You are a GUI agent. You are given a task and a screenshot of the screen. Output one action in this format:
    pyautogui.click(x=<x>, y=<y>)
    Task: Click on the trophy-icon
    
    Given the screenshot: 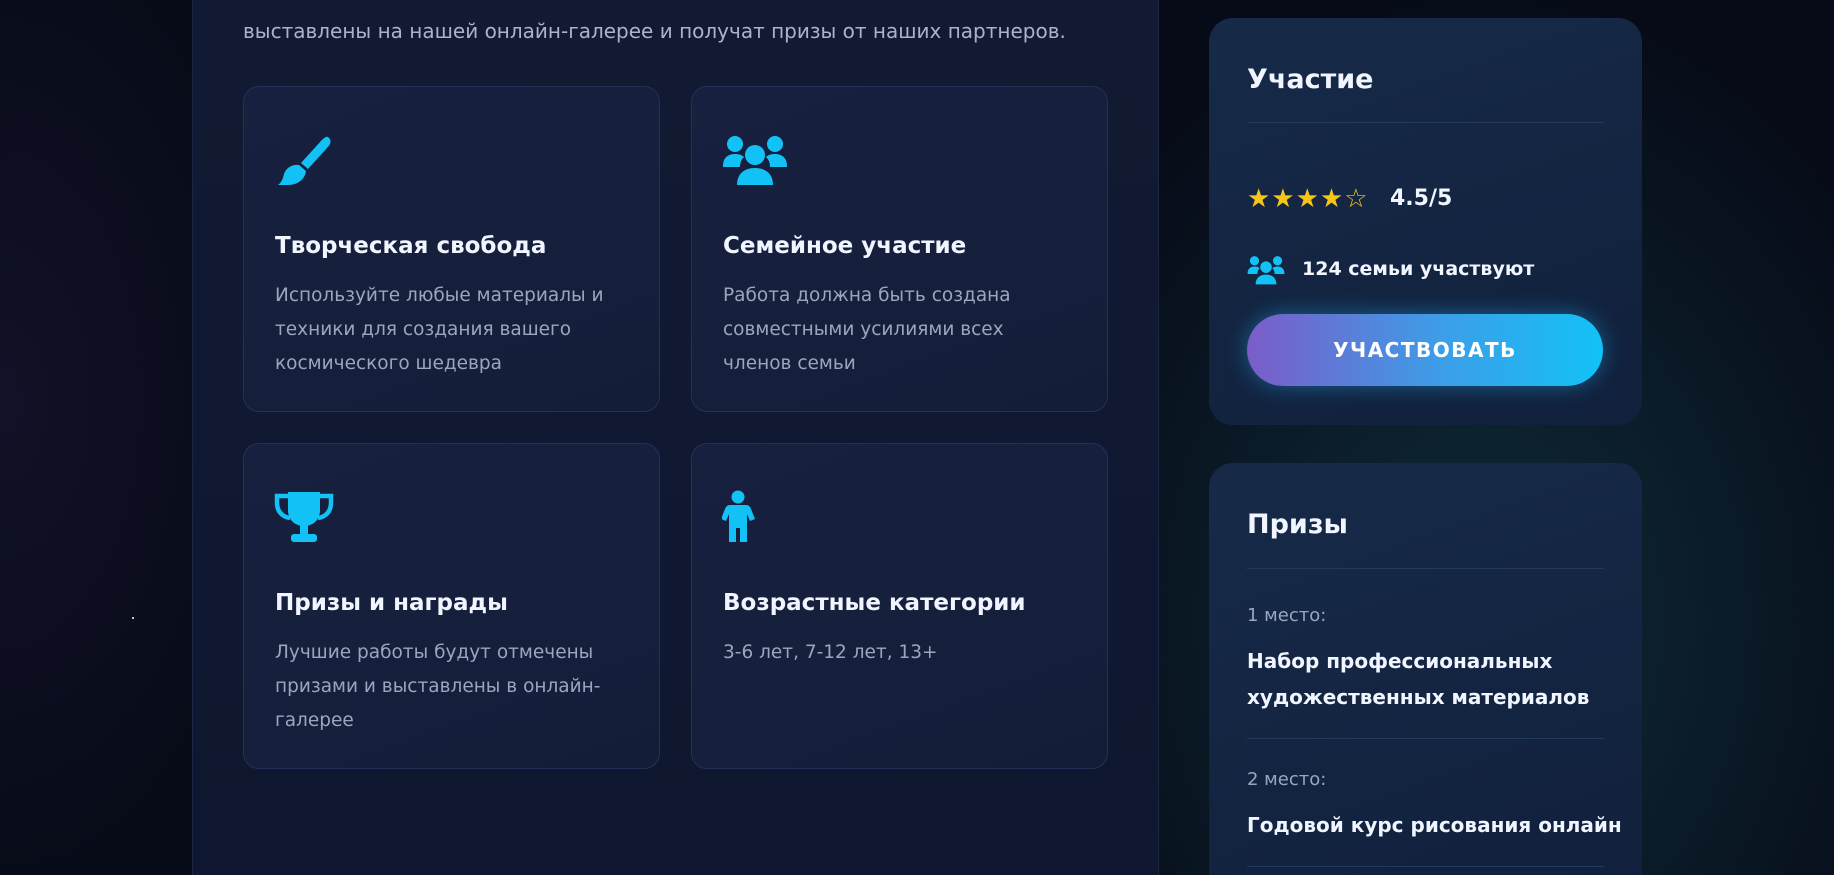 What is the action you would take?
    pyautogui.click(x=304, y=517)
    